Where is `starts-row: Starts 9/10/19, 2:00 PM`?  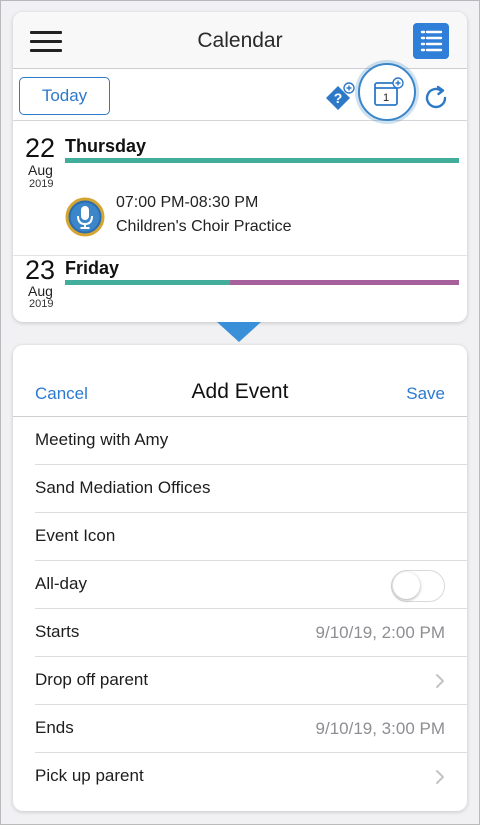 starts-row: Starts 9/10/19, 2:00 PM is located at coordinates (251, 633).